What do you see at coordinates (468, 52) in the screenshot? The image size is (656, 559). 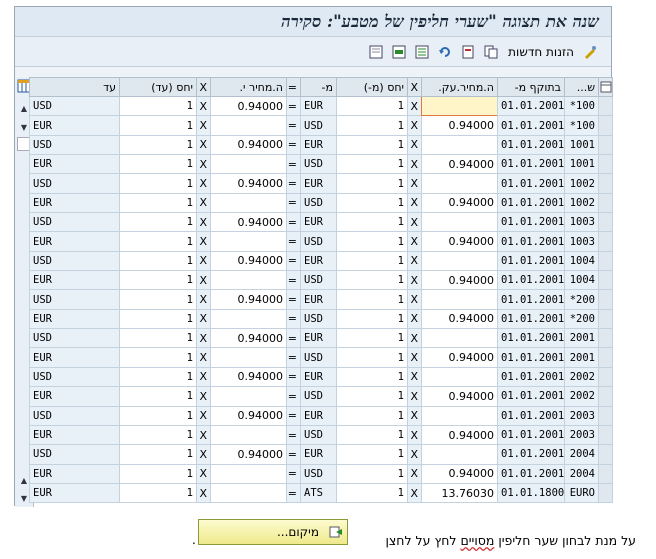 I see `delete-icon` at bounding box center [468, 52].